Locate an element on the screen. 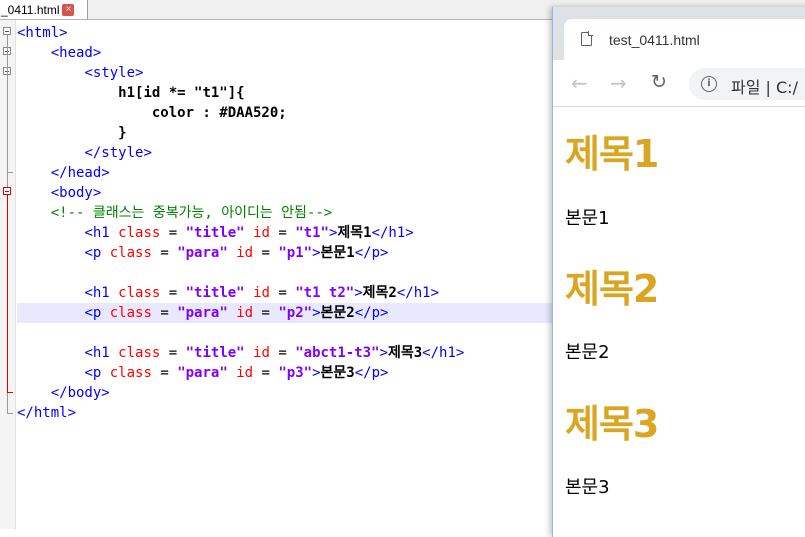  code-token: 제목1 is located at coordinates (354, 233).